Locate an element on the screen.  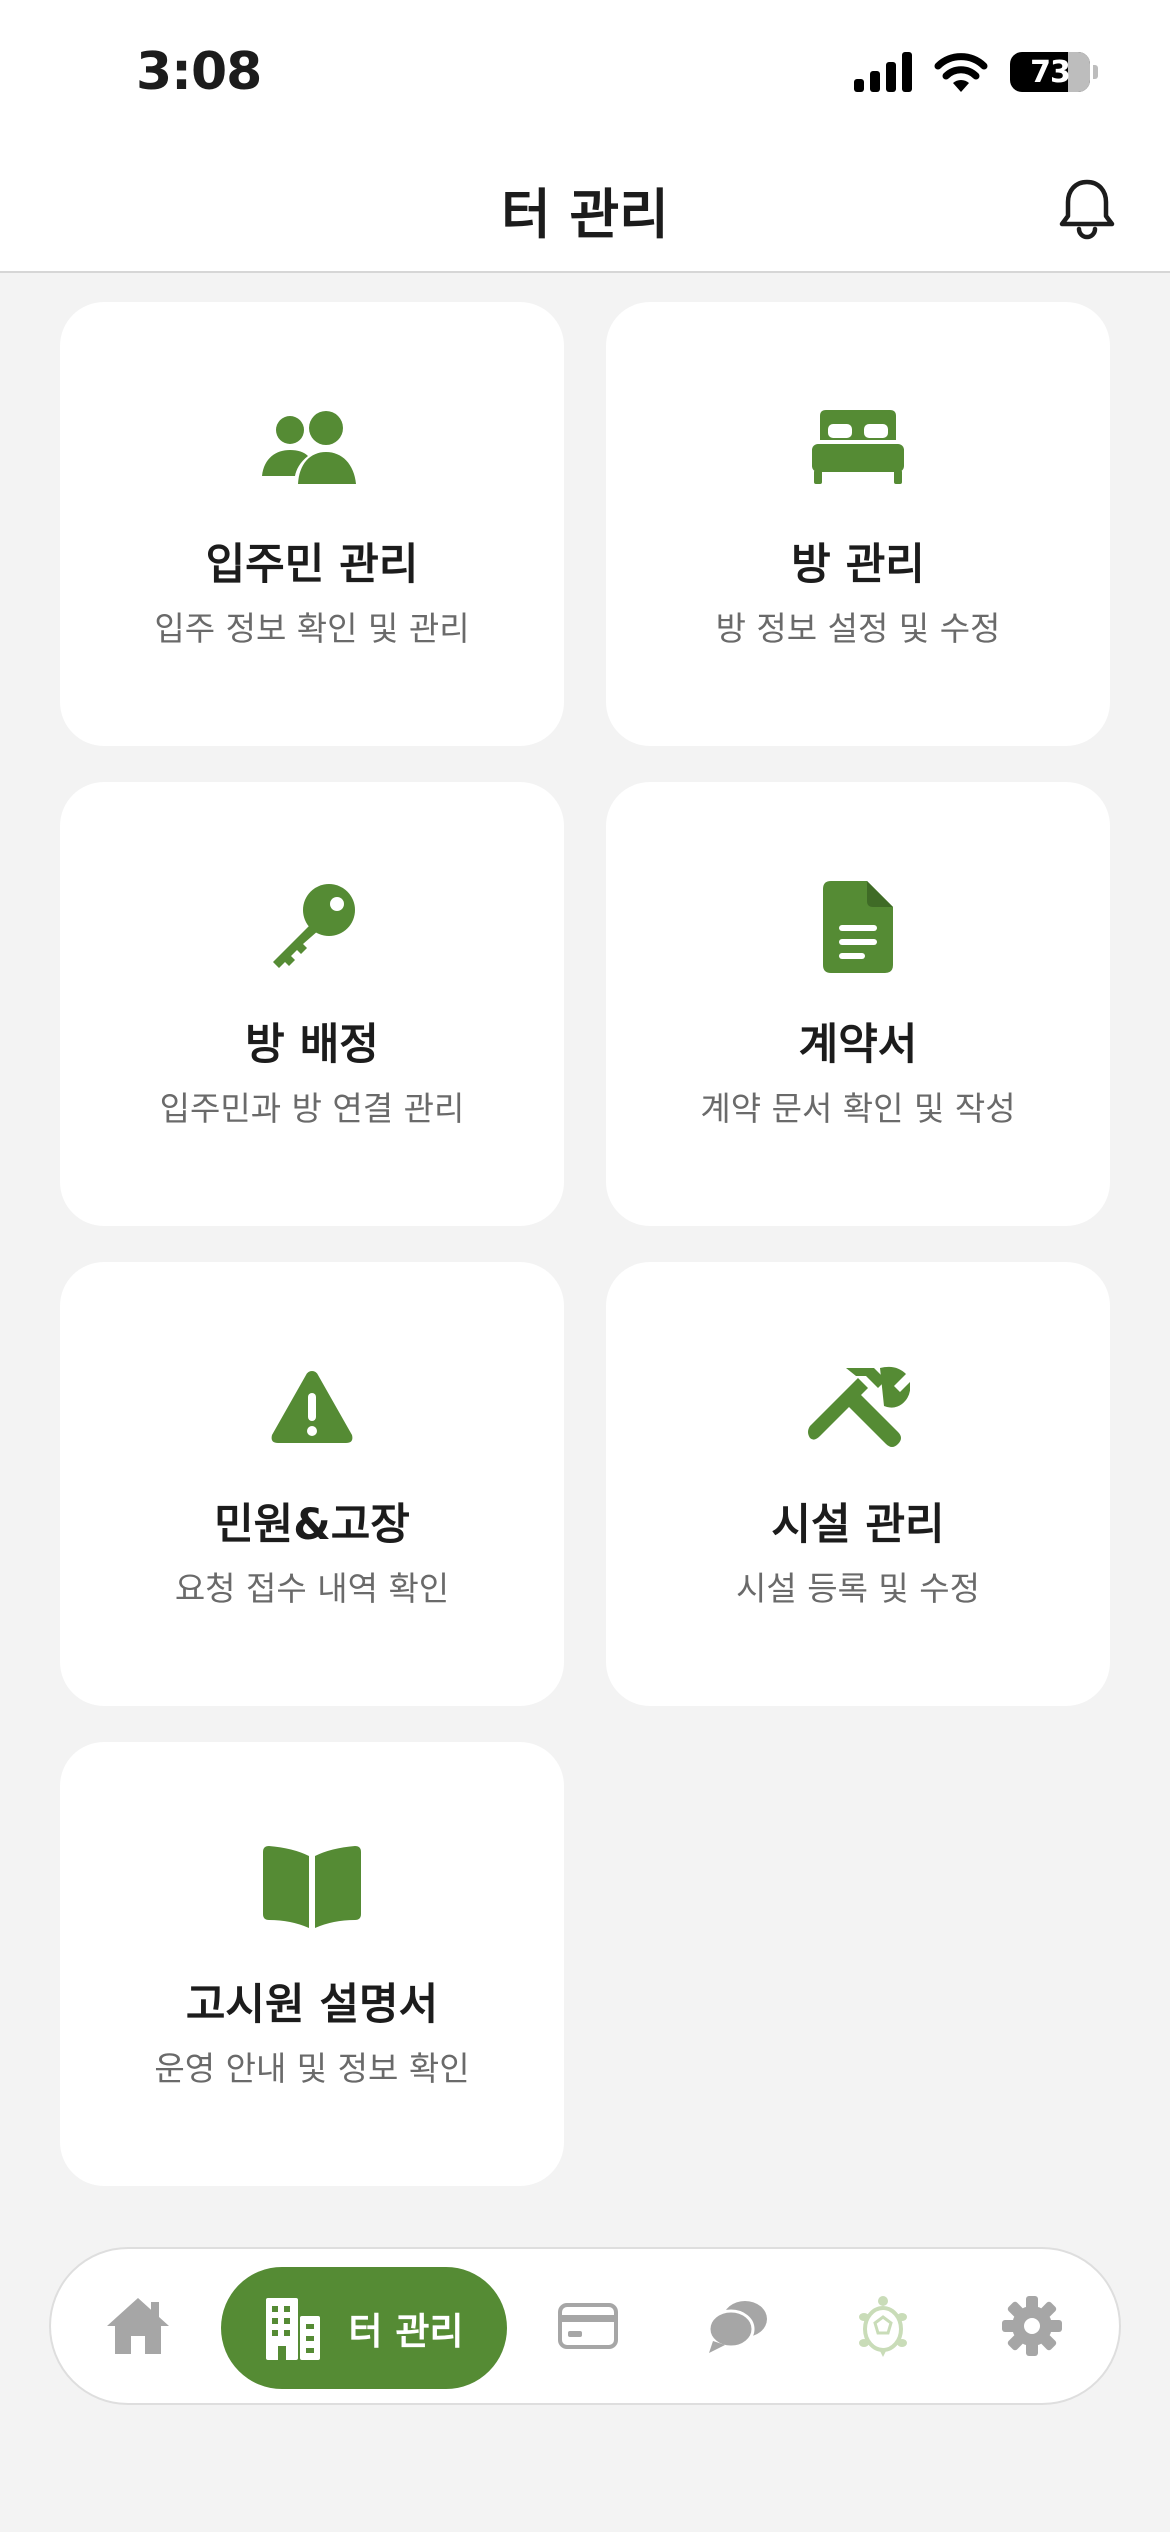
card-title: 고시원 설명서 is located at coordinates (312, 2005).